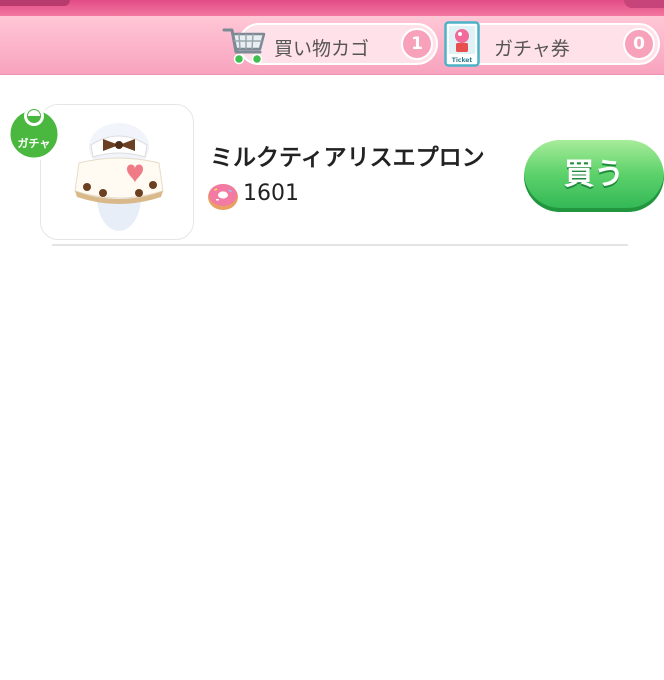  I want to click on item-name: ミルクティアリスエプロン, so click(347, 158).